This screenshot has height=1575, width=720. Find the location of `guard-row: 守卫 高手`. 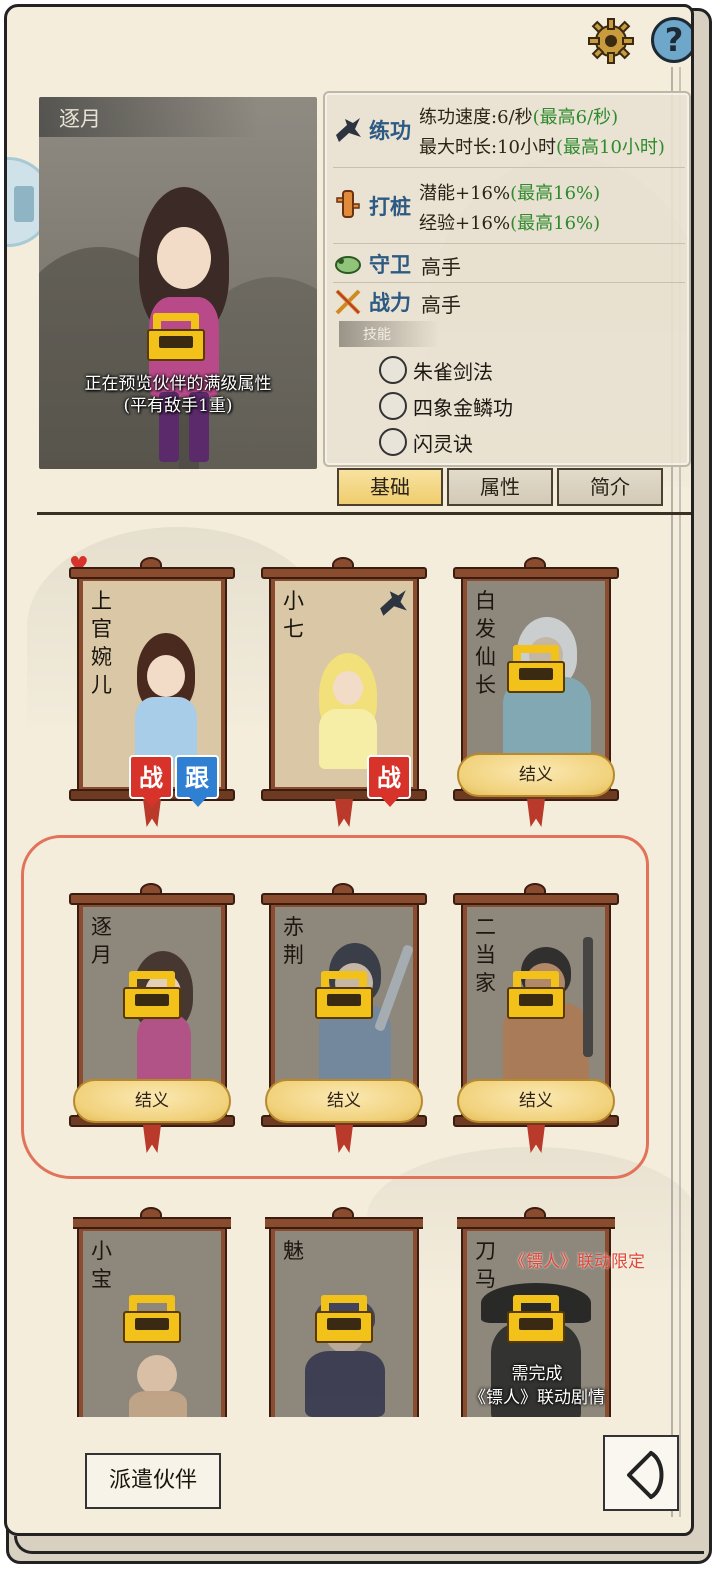

guard-row: 守卫 高手 is located at coordinates (508, 263).